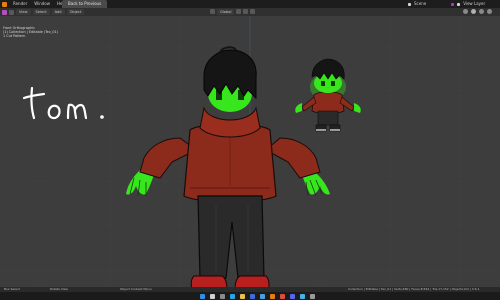  What do you see at coordinates (4, 12) in the screenshot?
I see `editor-type-icon` at bounding box center [4, 12].